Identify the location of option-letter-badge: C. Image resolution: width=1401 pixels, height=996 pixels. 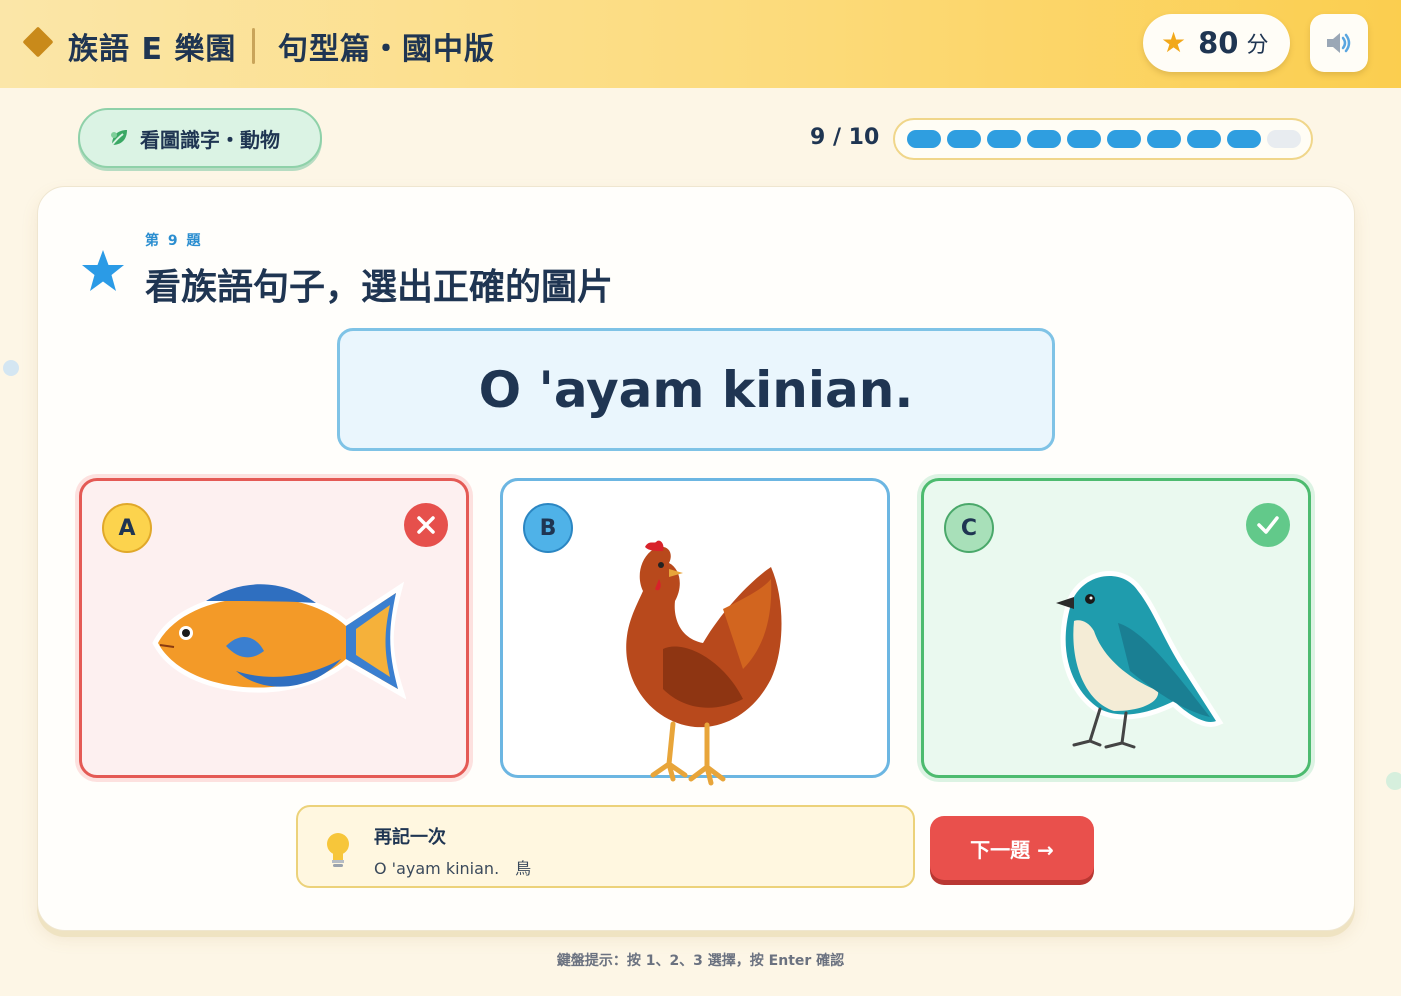
(969, 528).